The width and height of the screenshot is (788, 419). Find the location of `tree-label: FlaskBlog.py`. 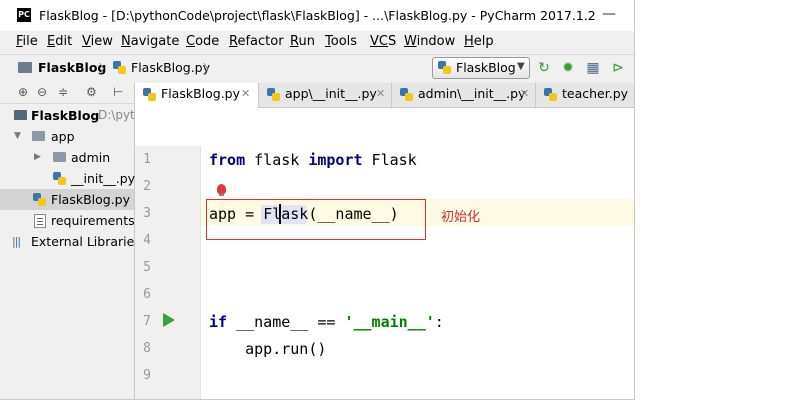

tree-label: FlaskBlog.py is located at coordinates (91, 199).